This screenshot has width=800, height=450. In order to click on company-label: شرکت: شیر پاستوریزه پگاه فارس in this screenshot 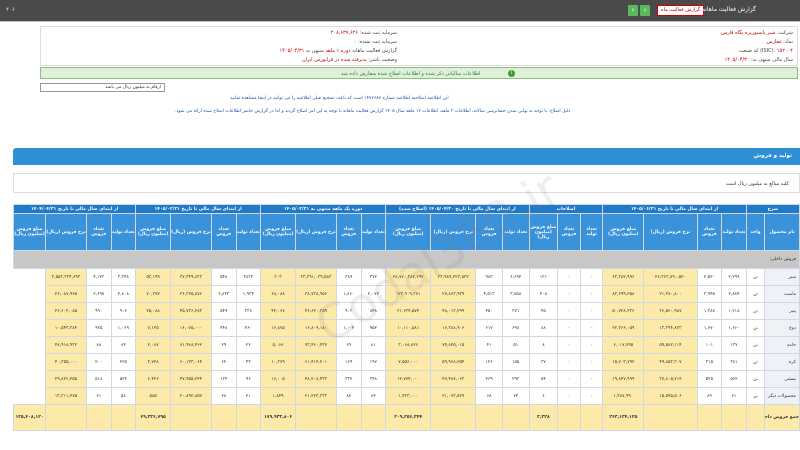, I will do `click(757, 33)`.